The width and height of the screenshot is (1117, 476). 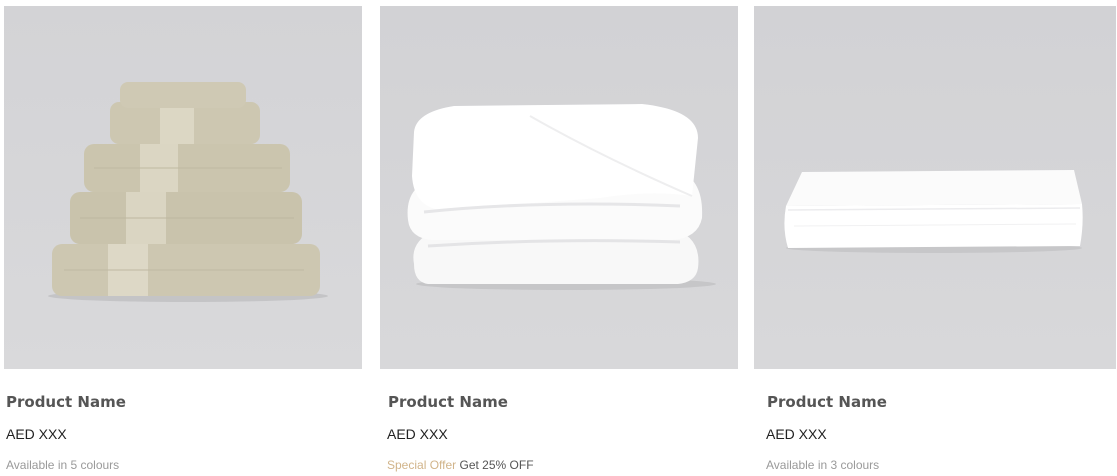 I want to click on special-offer-label: Special Offer, so click(x=422, y=465).